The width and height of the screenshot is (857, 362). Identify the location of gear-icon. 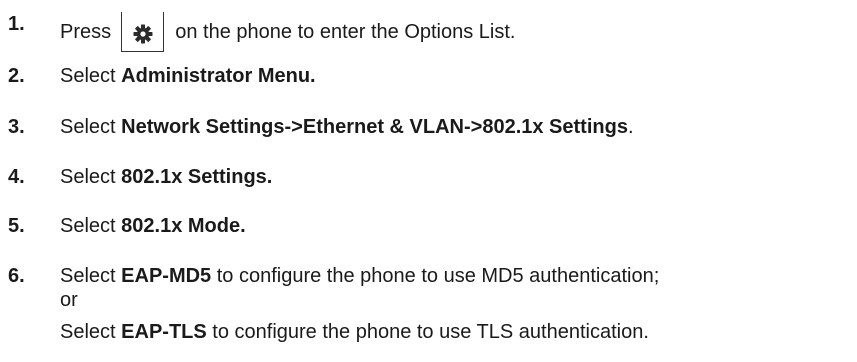
(142, 32).